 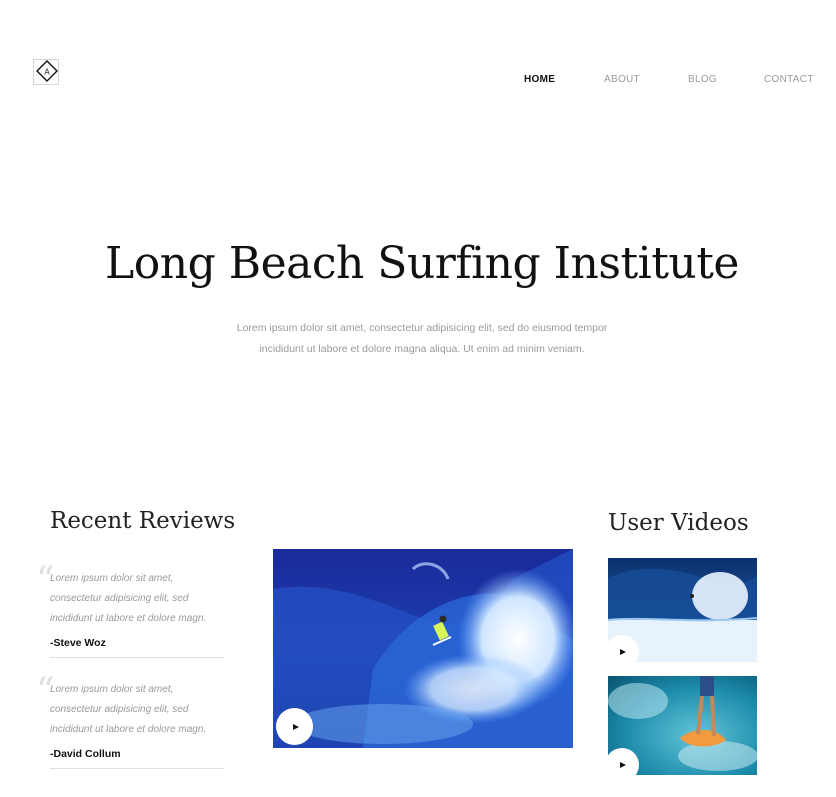 I want to click on main-nav: HOME ABOUT BLOG CONTACT, so click(x=418, y=81).